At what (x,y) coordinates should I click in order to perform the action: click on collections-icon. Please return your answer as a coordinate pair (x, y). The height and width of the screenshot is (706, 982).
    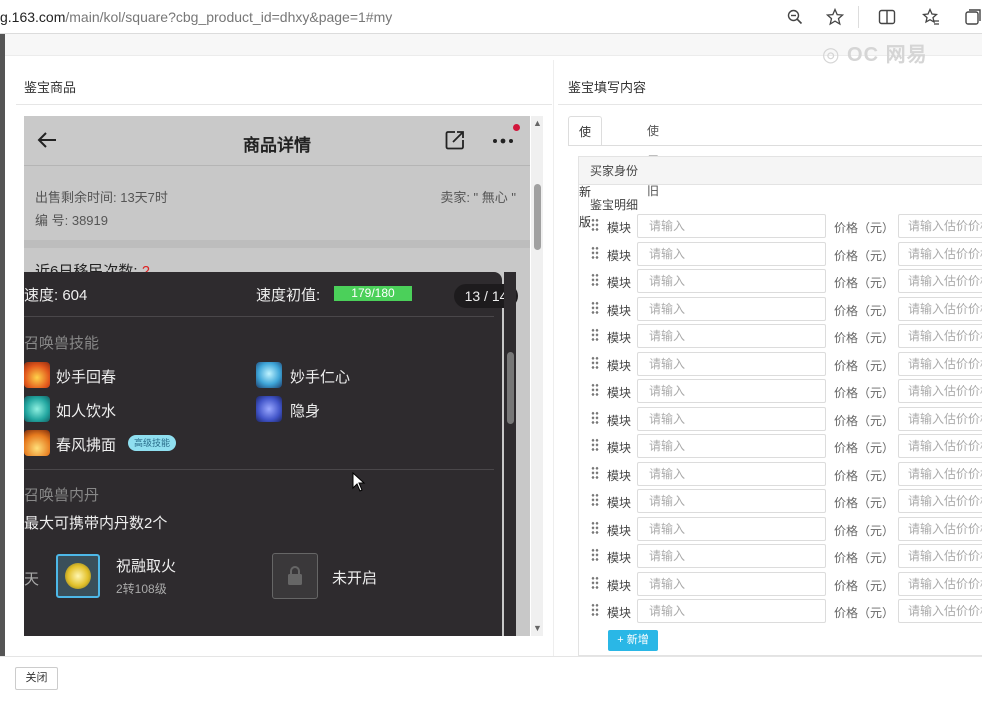
    Looking at the image, I should click on (972, 17).